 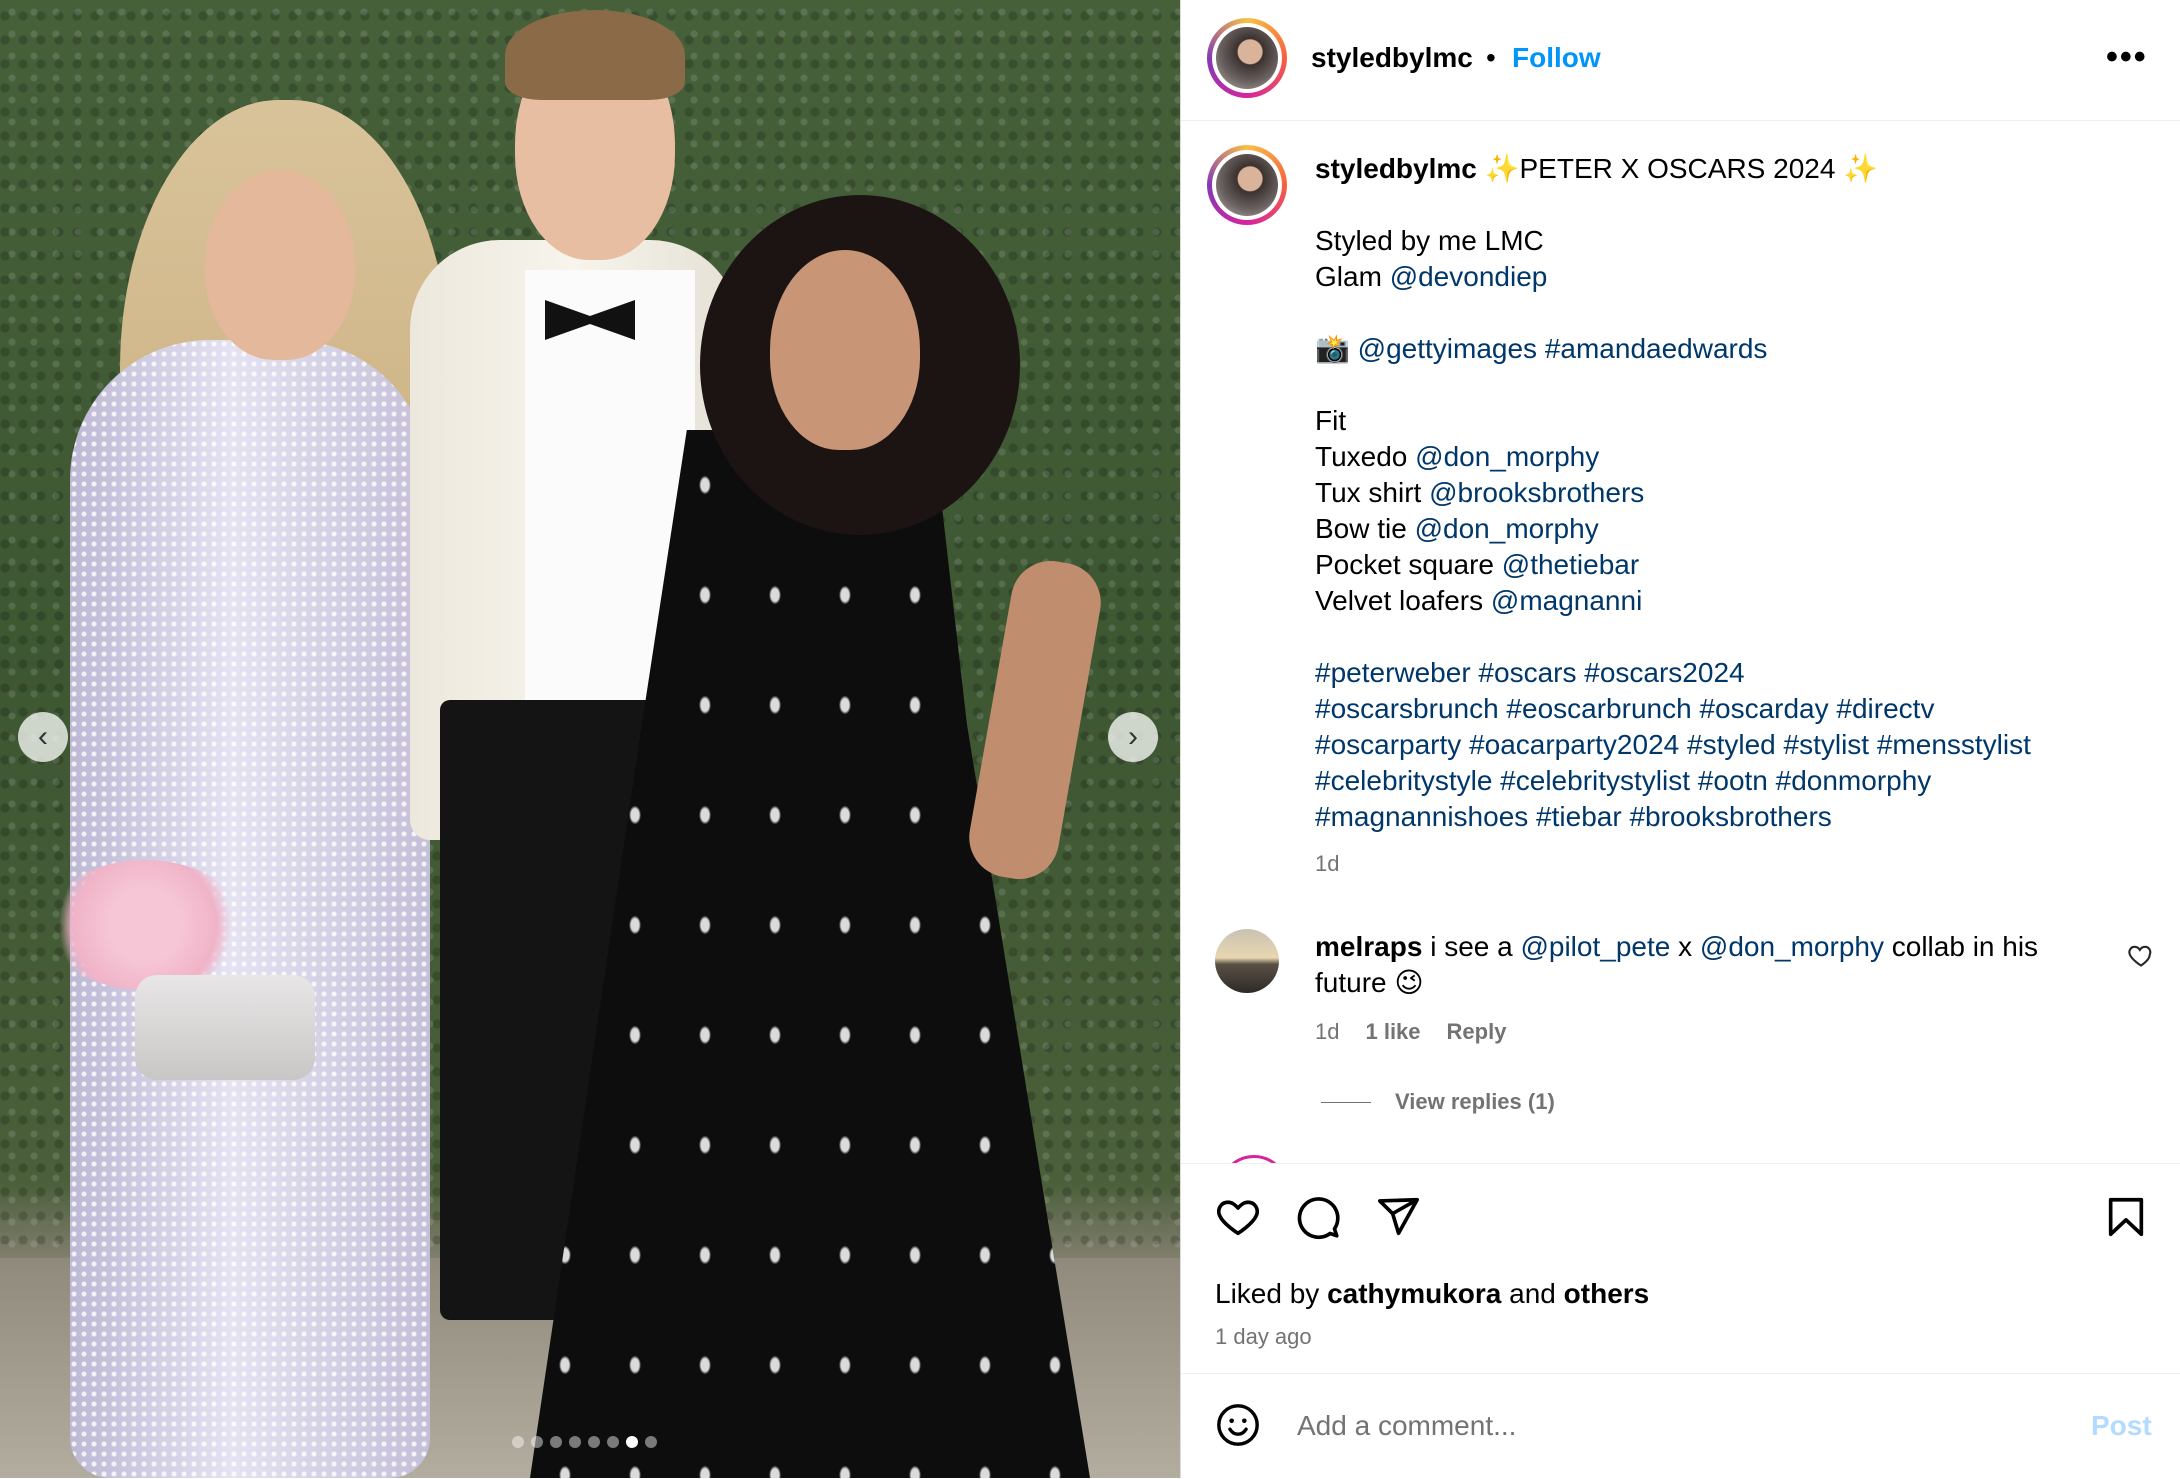 What do you see at coordinates (1566, 600) in the screenshot?
I see `mention-link: @magnanni` at bounding box center [1566, 600].